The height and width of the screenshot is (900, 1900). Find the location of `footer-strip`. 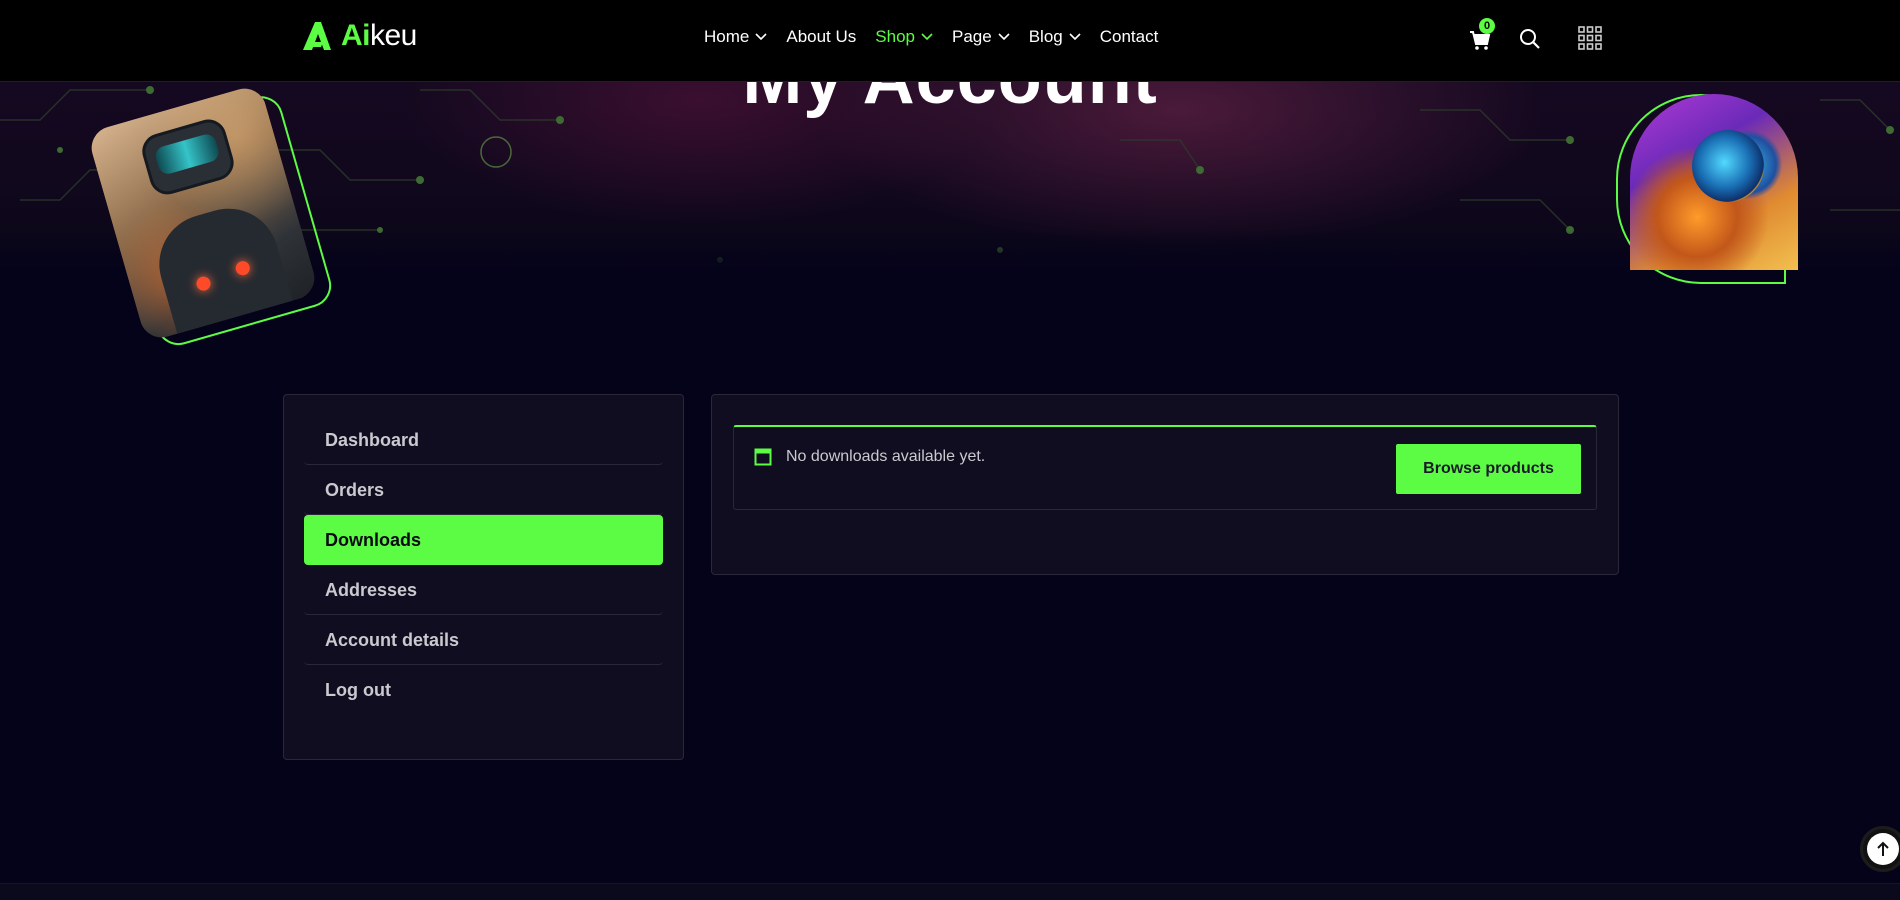

footer-strip is located at coordinates (950, 891).